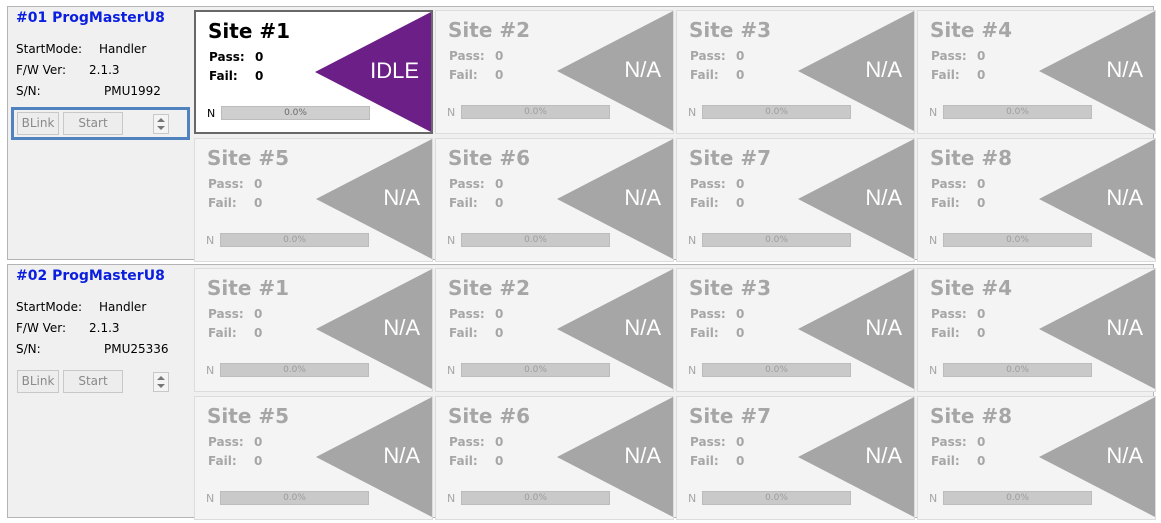 The image size is (1161, 523). I want to click on start-mode-value: Handler, so click(123, 49).